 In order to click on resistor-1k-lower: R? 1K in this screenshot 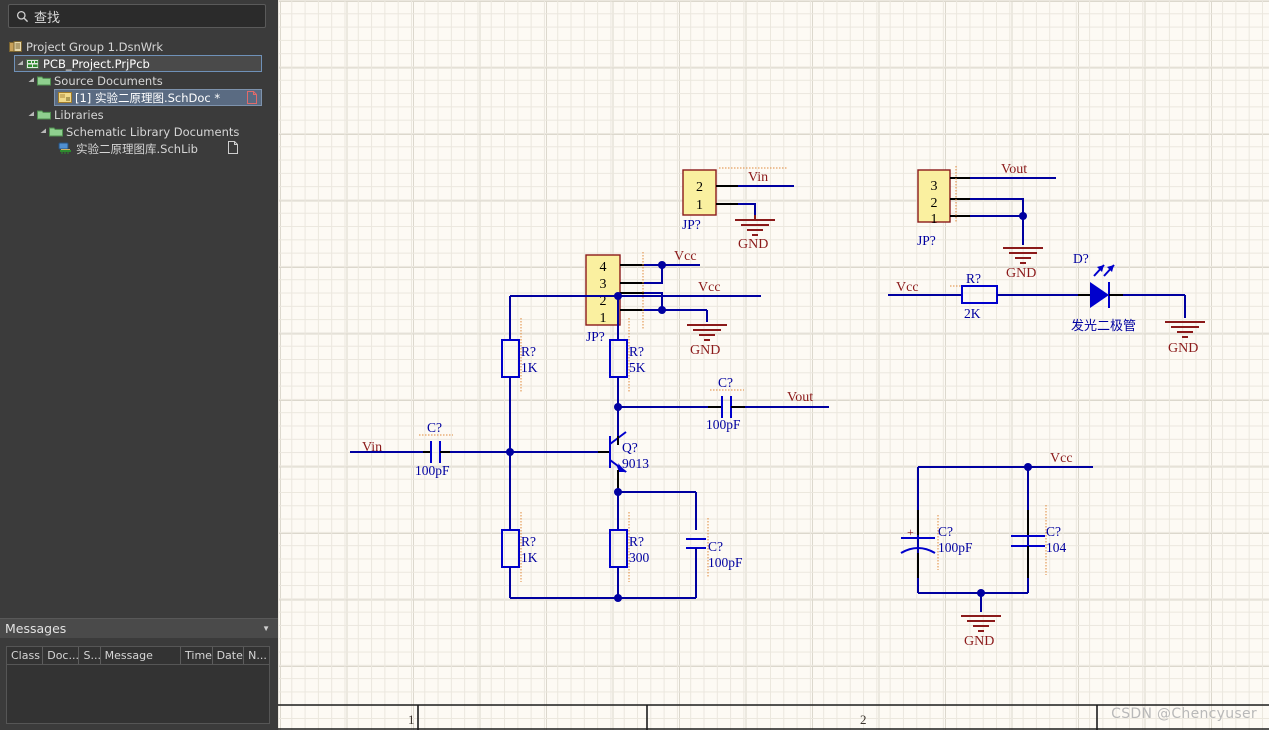, I will do `click(519, 547)`.